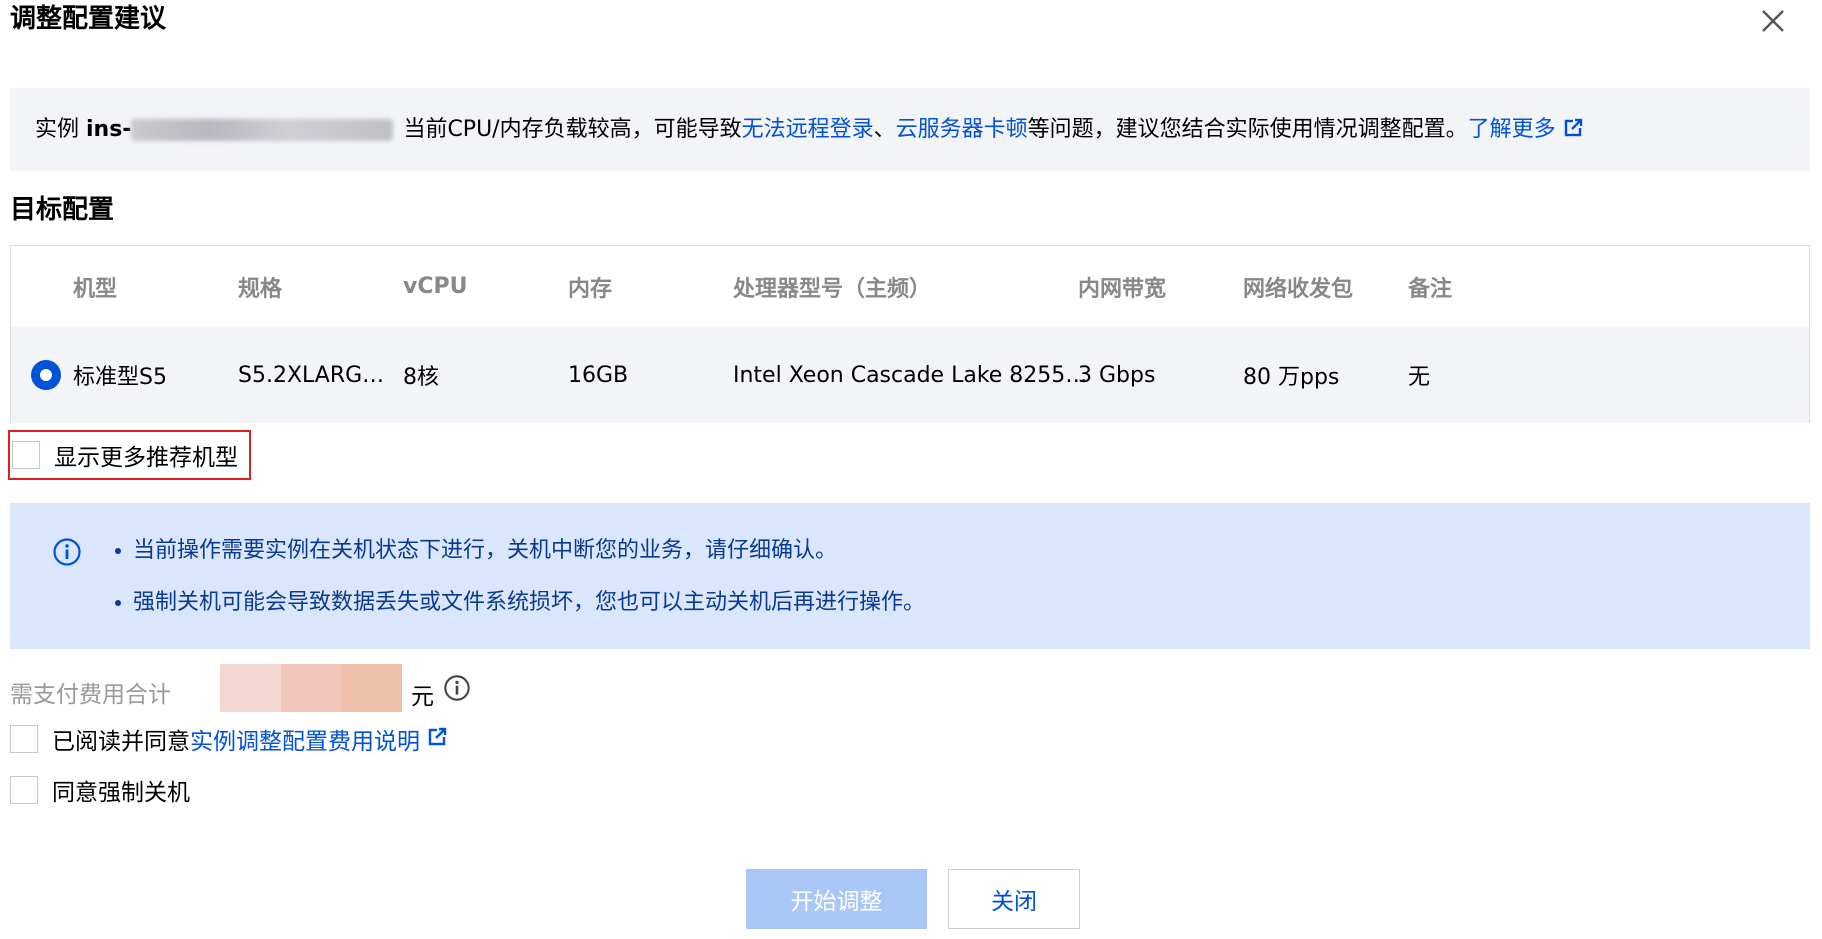  Describe the element at coordinates (1298, 289) in the screenshot. I see `col-pps: 网络收发包` at that location.